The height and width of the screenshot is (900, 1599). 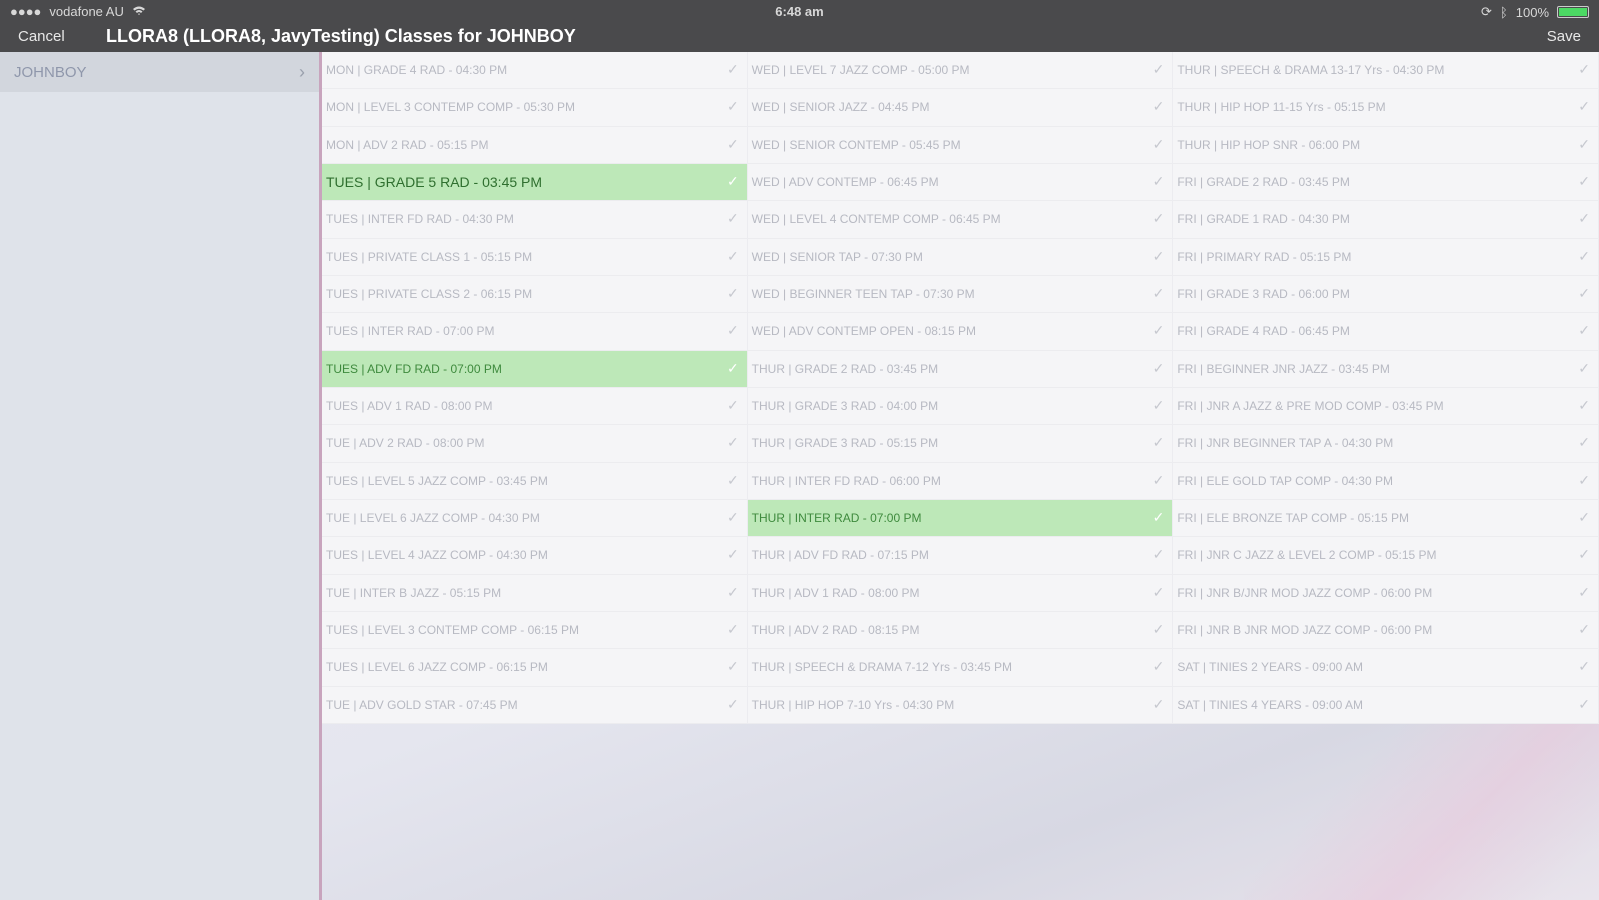 What do you see at coordinates (405, 443) in the screenshot?
I see `class-label: TUE | ADV 2 RAD - 08:00 PM` at bounding box center [405, 443].